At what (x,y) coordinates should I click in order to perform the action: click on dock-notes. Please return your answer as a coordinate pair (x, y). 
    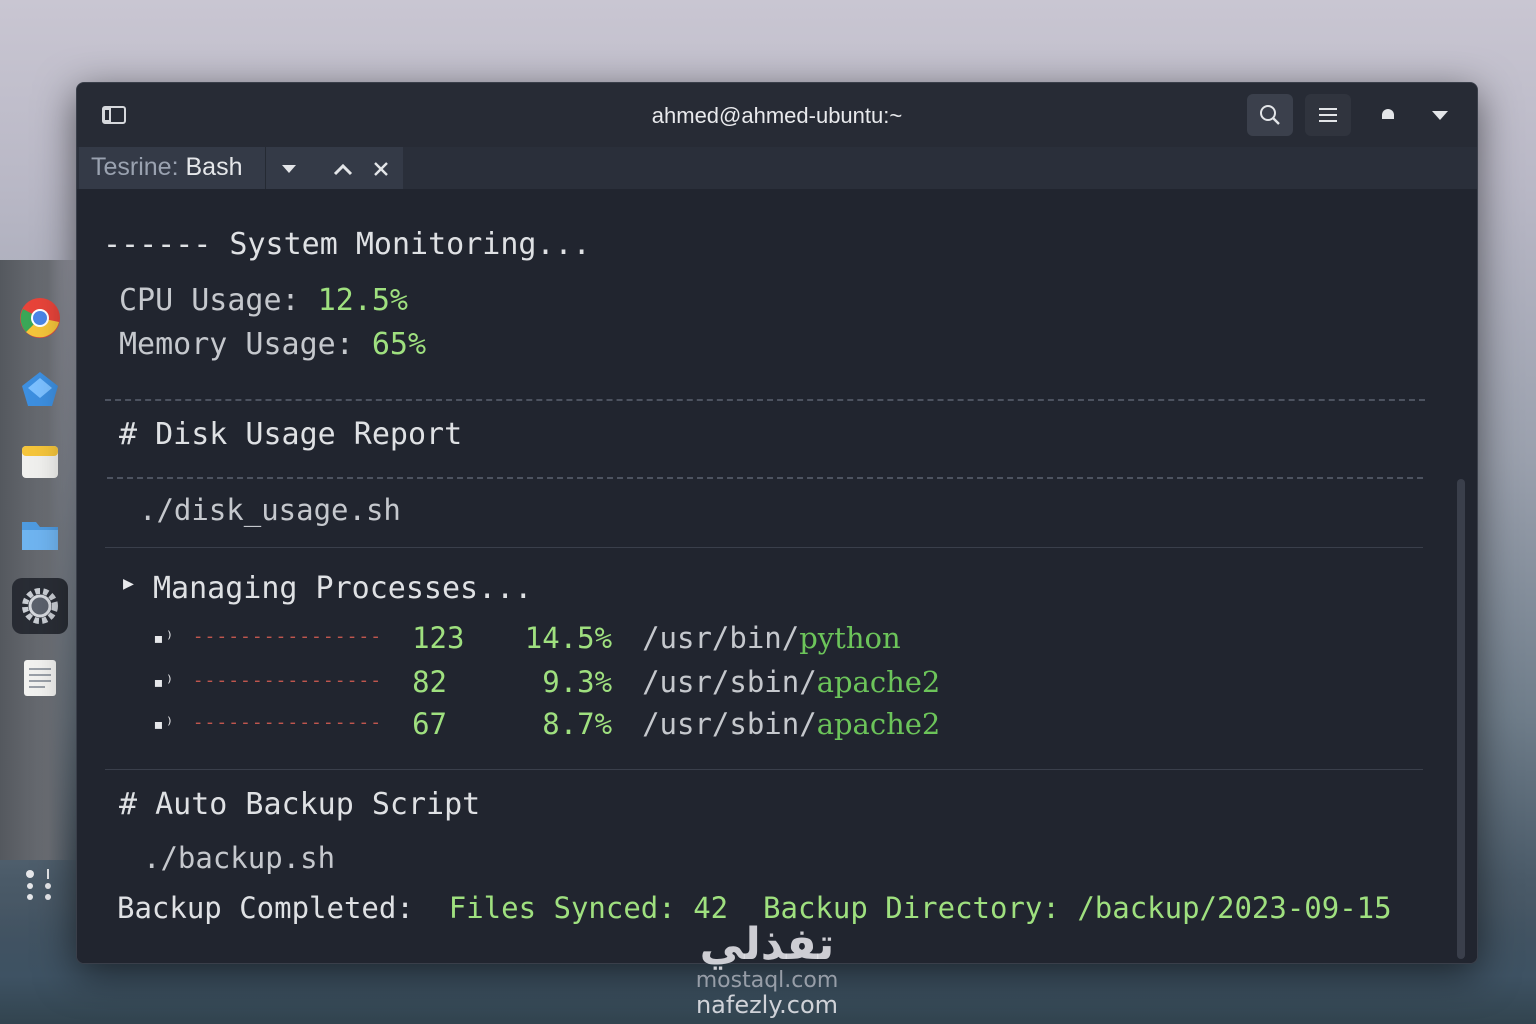
    Looking at the image, I should click on (40, 462).